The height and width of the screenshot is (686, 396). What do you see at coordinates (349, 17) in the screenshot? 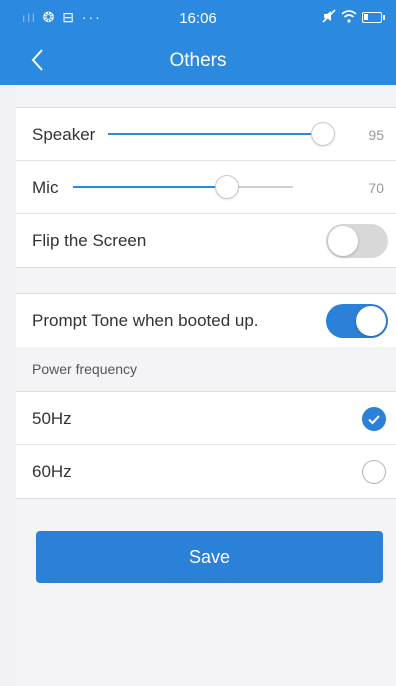
I see `wifi-icon` at bounding box center [349, 17].